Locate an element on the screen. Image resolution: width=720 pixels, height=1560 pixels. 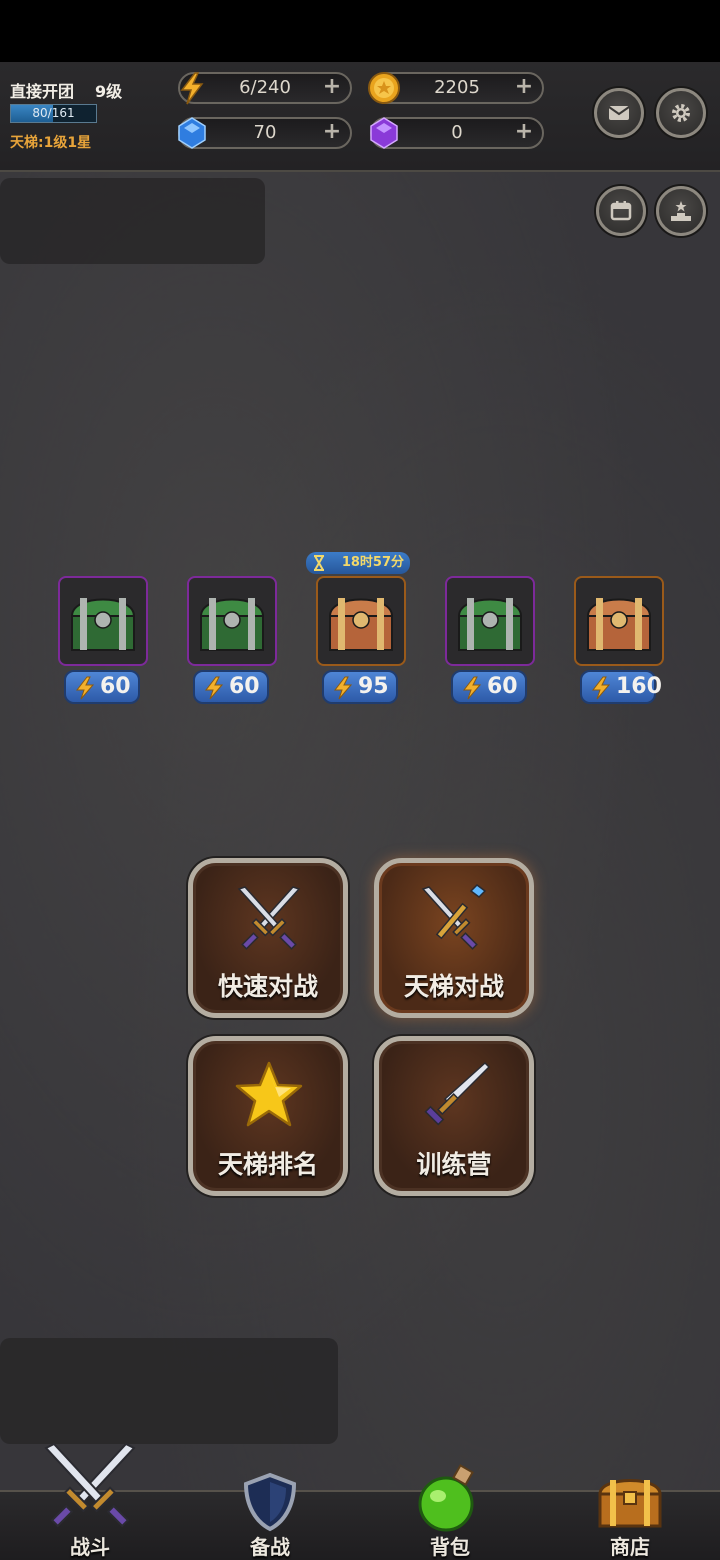
add-gold-button: + is located at coordinates (524, 88).